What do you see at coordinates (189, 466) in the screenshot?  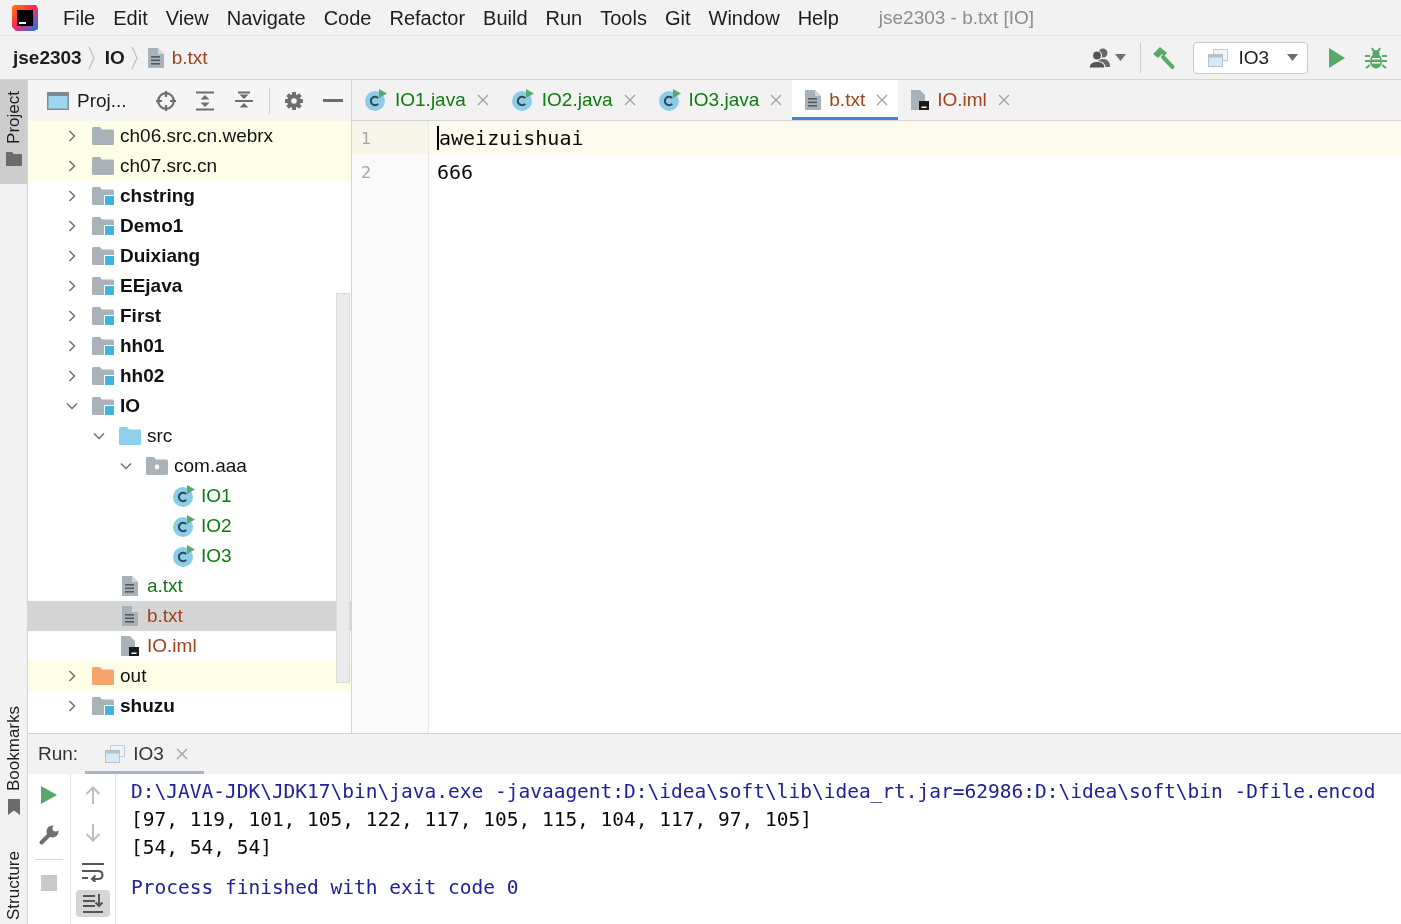 I see `tree-item: com.aaa` at bounding box center [189, 466].